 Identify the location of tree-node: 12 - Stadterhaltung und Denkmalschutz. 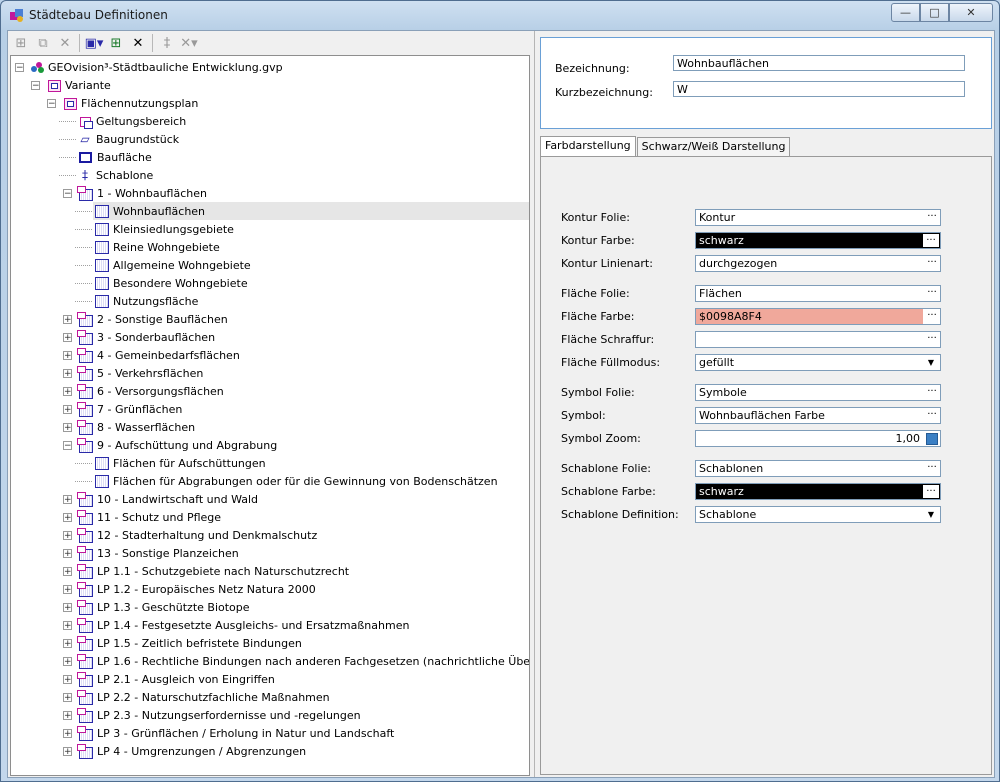
(197, 535).